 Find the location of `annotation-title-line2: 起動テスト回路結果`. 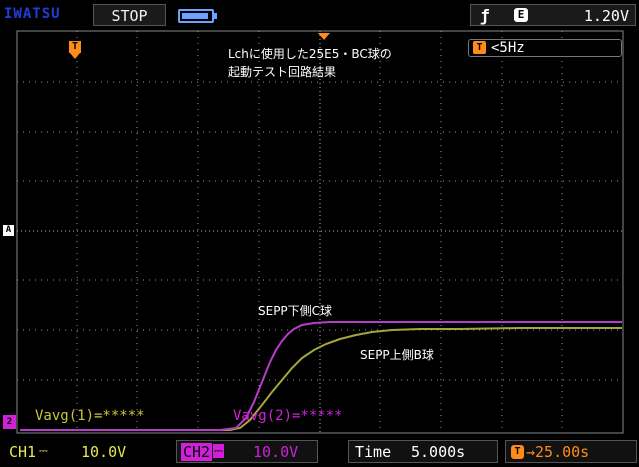

annotation-title-line2: 起動テスト回路結果 is located at coordinates (282, 72).